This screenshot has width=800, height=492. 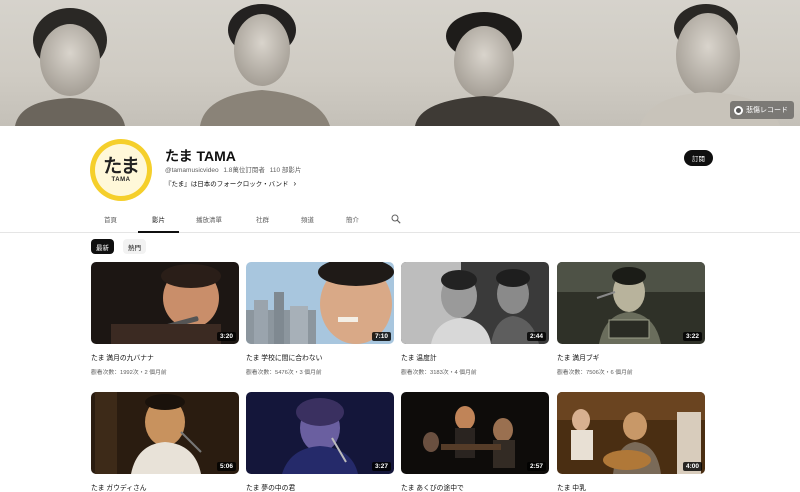 I want to click on tab-channels: 頻道, so click(x=307, y=219).